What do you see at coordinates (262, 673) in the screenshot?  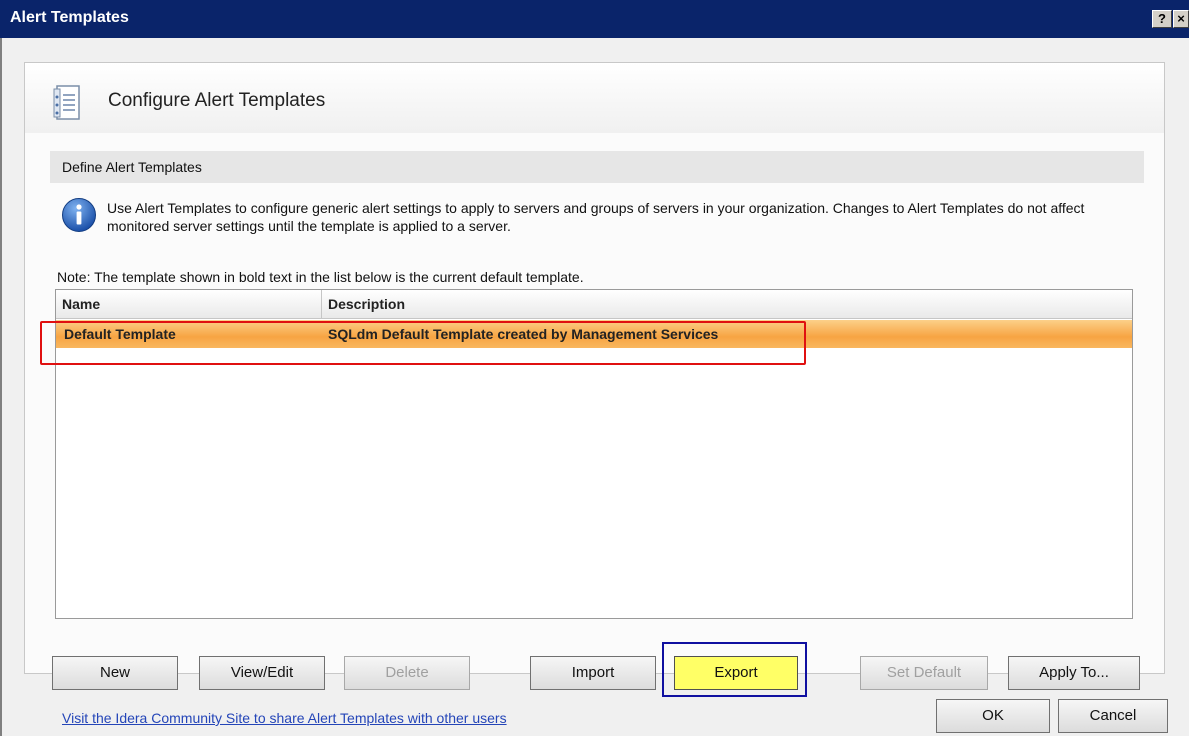 I see `view-edit-button: View/Edit` at bounding box center [262, 673].